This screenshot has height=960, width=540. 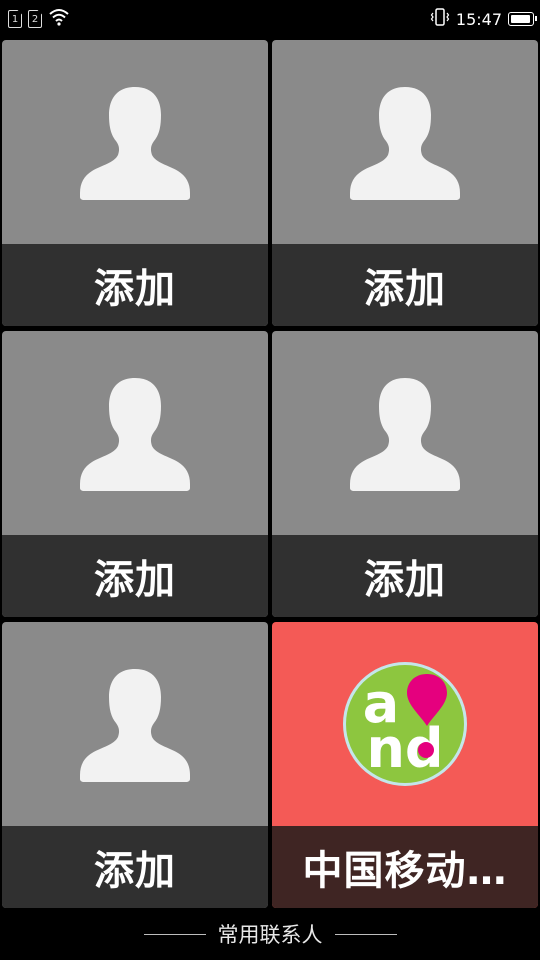 I want to click on add-contact-tile-2: 添加, so click(x=405, y=183).